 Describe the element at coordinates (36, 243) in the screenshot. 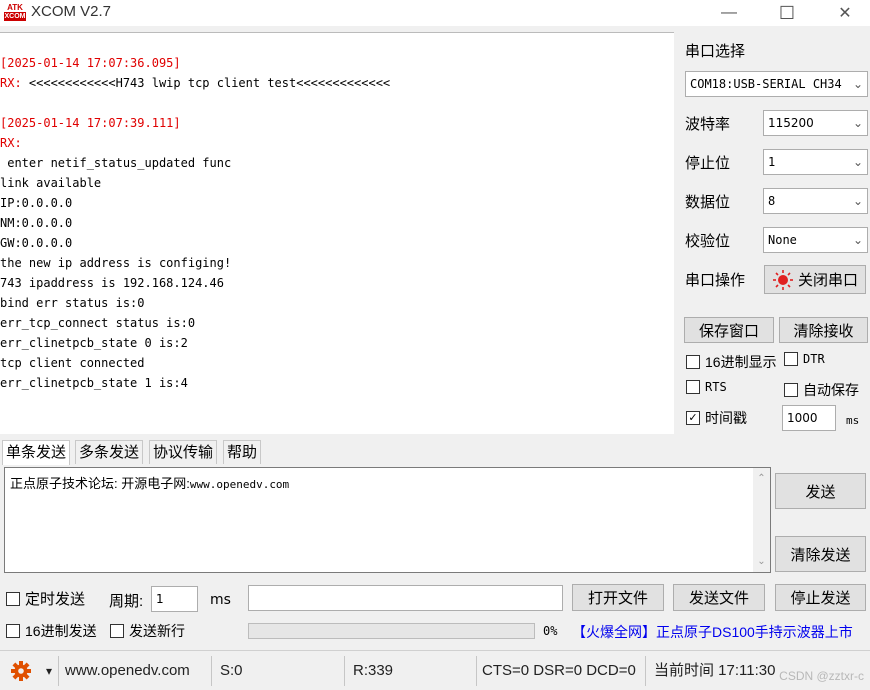

I see `receive-line: GW:0.0.0.0` at that location.